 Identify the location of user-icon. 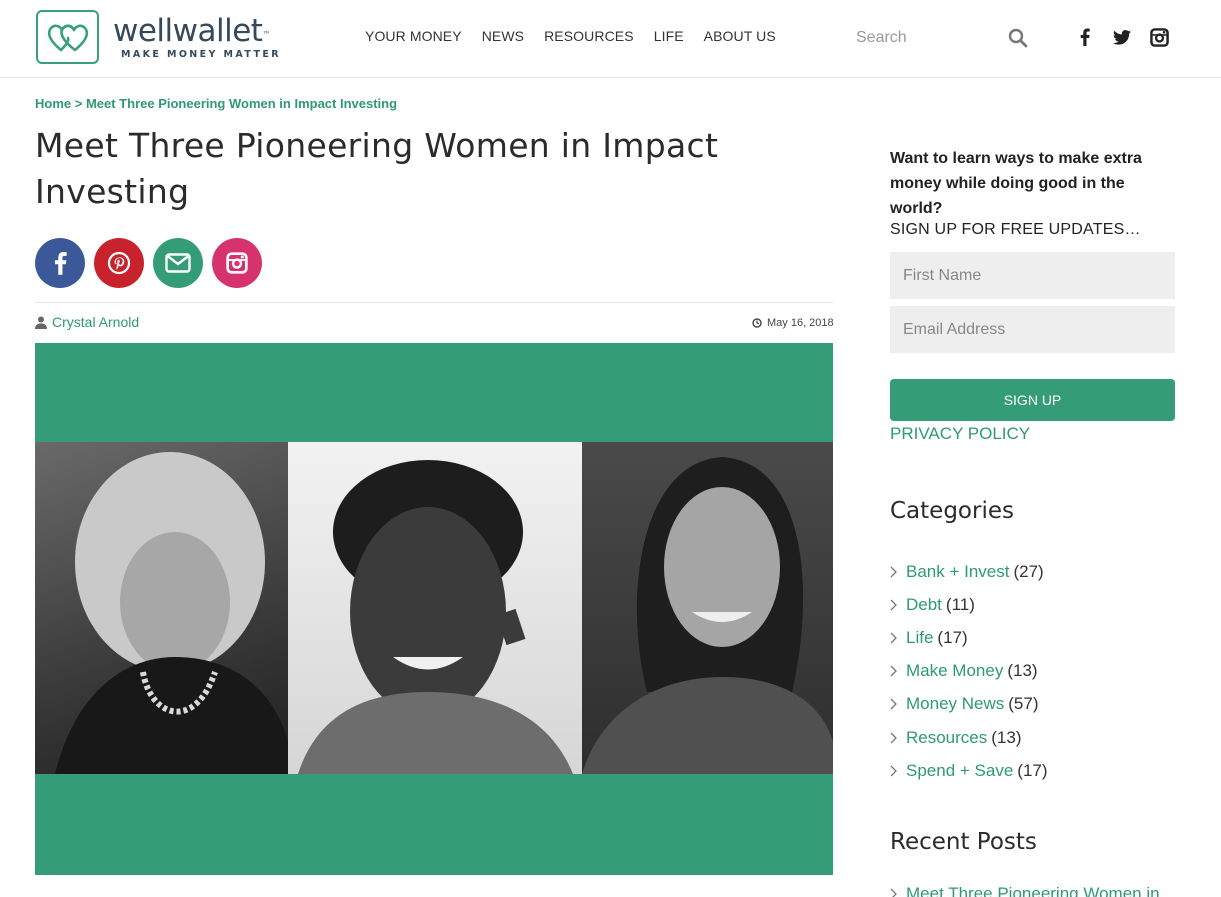
(41, 322).